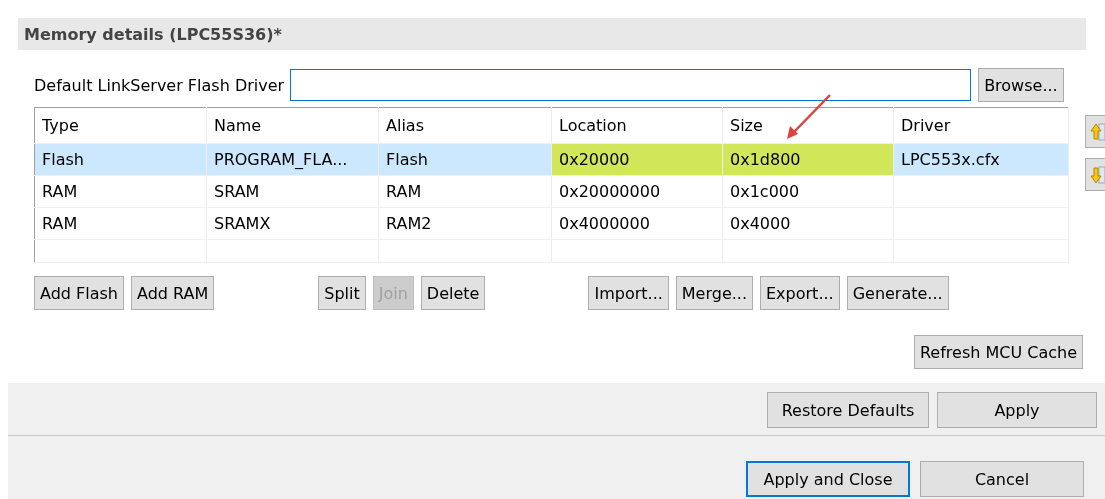  What do you see at coordinates (746, 125) in the screenshot?
I see `column-header: Size` at bounding box center [746, 125].